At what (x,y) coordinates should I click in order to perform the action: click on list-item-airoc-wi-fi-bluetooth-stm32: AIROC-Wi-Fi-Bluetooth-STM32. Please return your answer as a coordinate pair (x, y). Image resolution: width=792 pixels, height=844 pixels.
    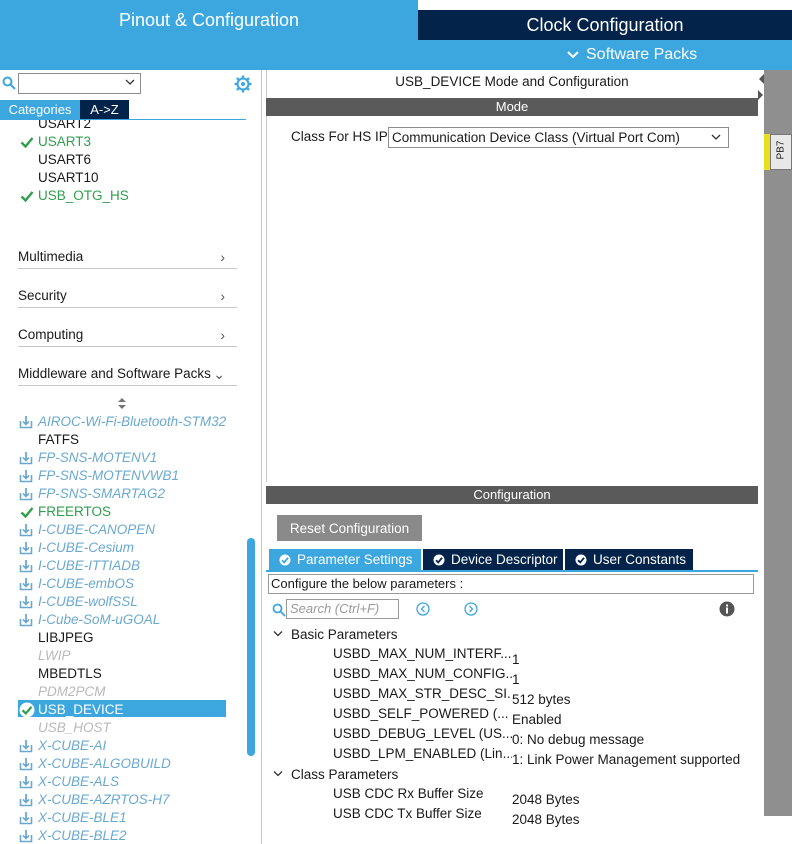
    Looking at the image, I should click on (132, 422).